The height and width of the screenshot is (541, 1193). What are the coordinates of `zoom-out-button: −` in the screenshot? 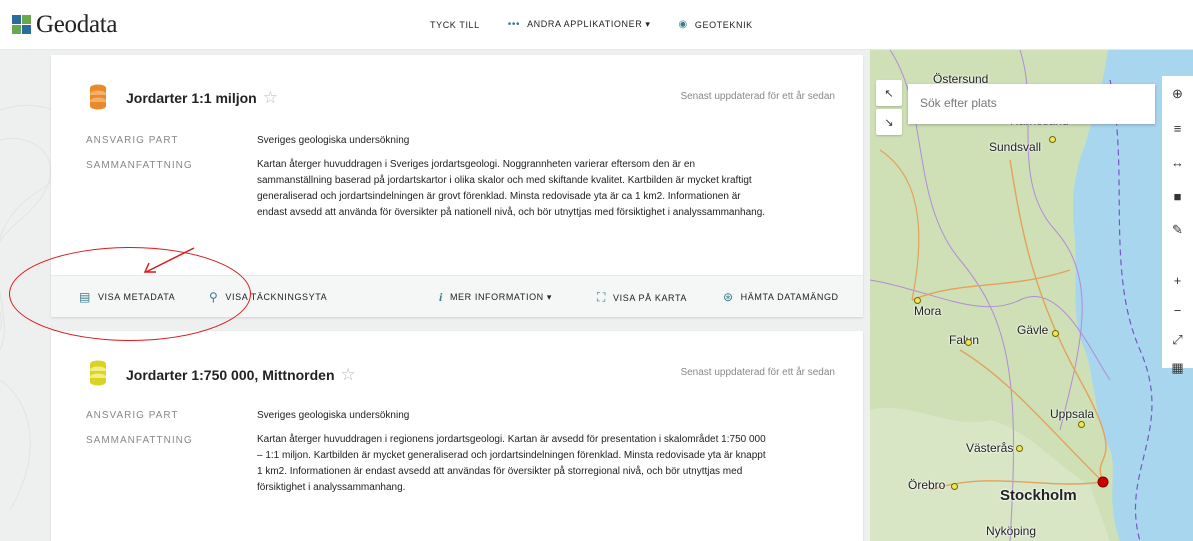 It's located at (1177, 310).